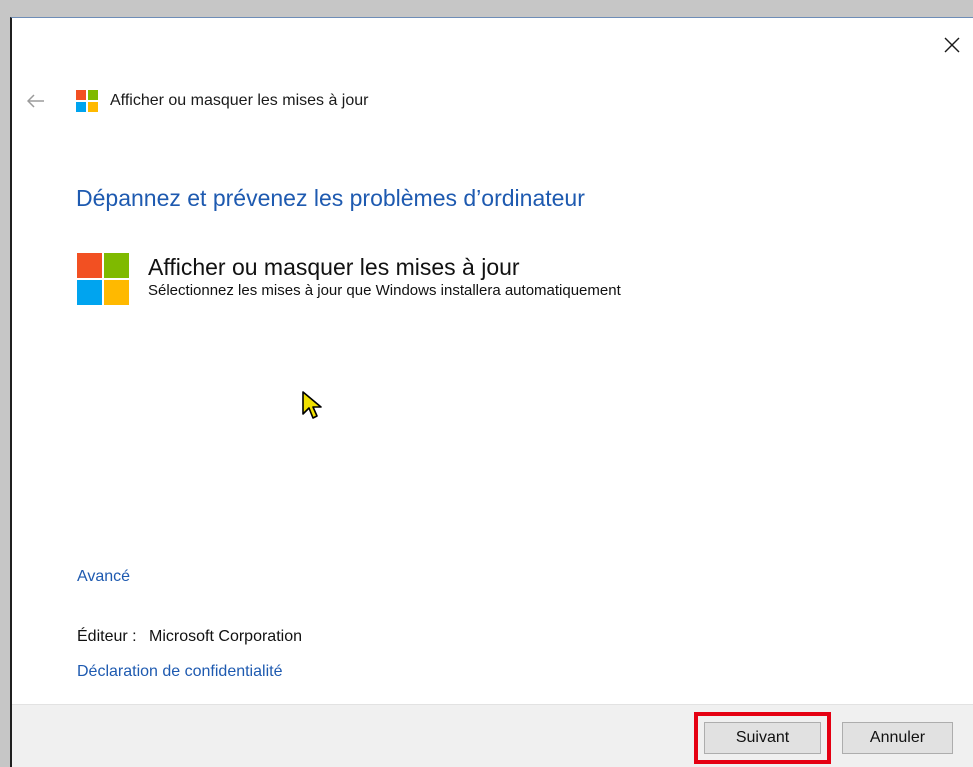 This screenshot has height=767, width=973. I want to click on publisher-info: Éditeur : Microsoft Corporation, so click(189, 637).